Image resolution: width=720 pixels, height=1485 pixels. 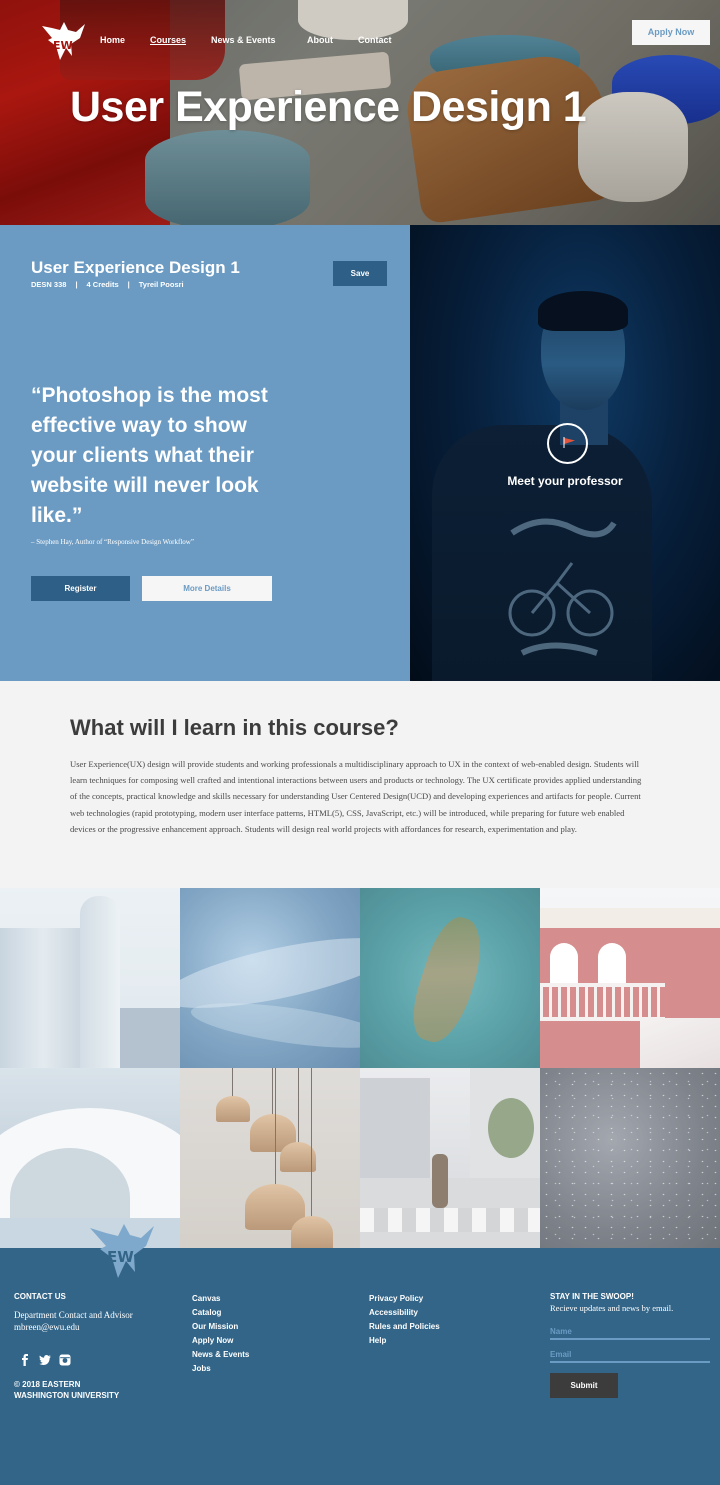 I want to click on copyright: © 2018 EASTERN WASHINGTON UNIVERSITY, so click(x=84, y=1390).